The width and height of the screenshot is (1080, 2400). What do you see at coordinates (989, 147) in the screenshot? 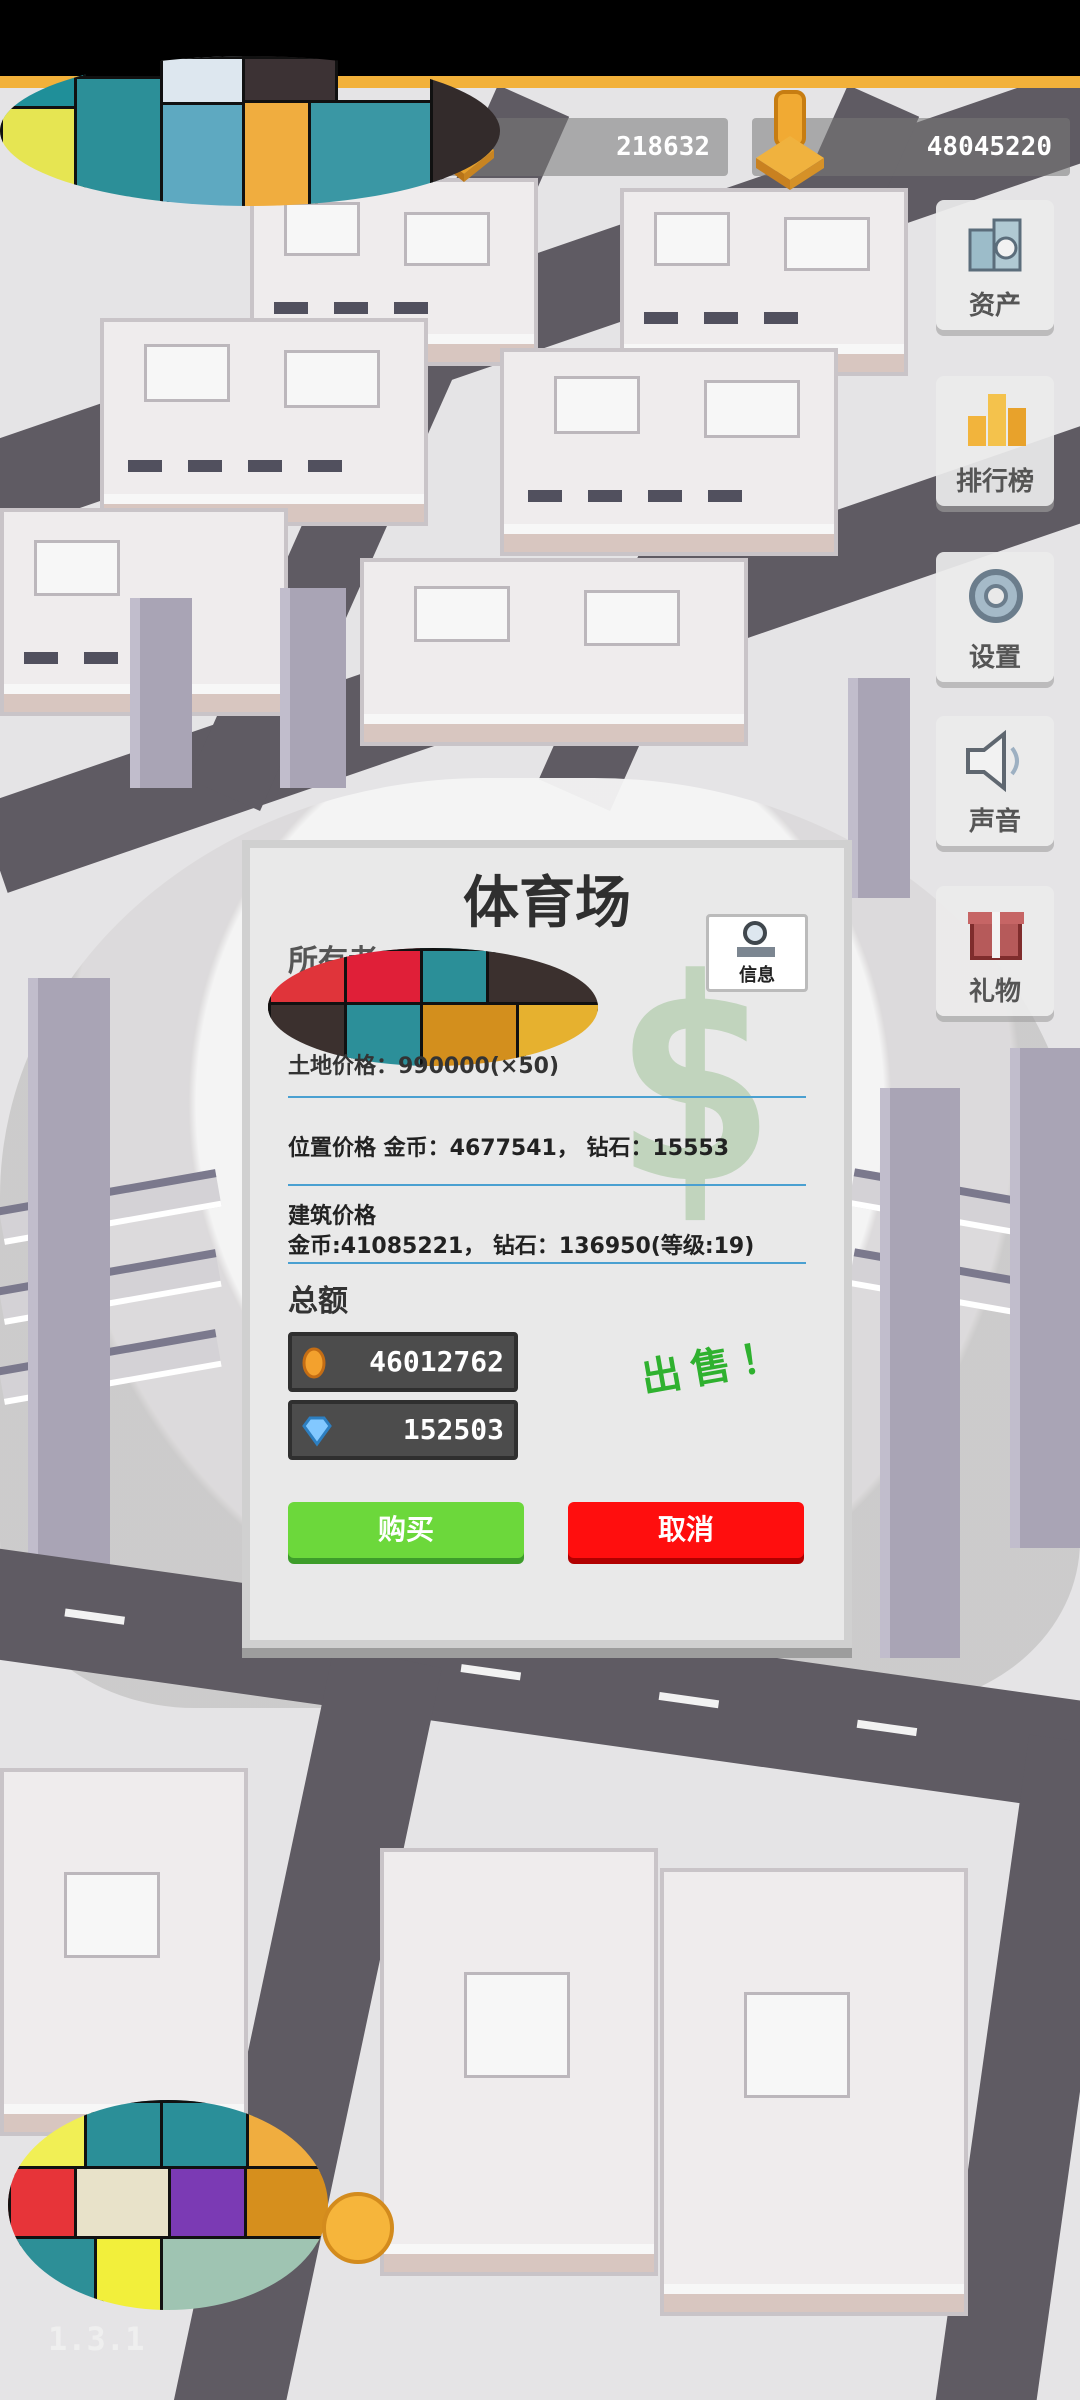
I see `gold-value: 48045220` at bounding box center [989, 147].